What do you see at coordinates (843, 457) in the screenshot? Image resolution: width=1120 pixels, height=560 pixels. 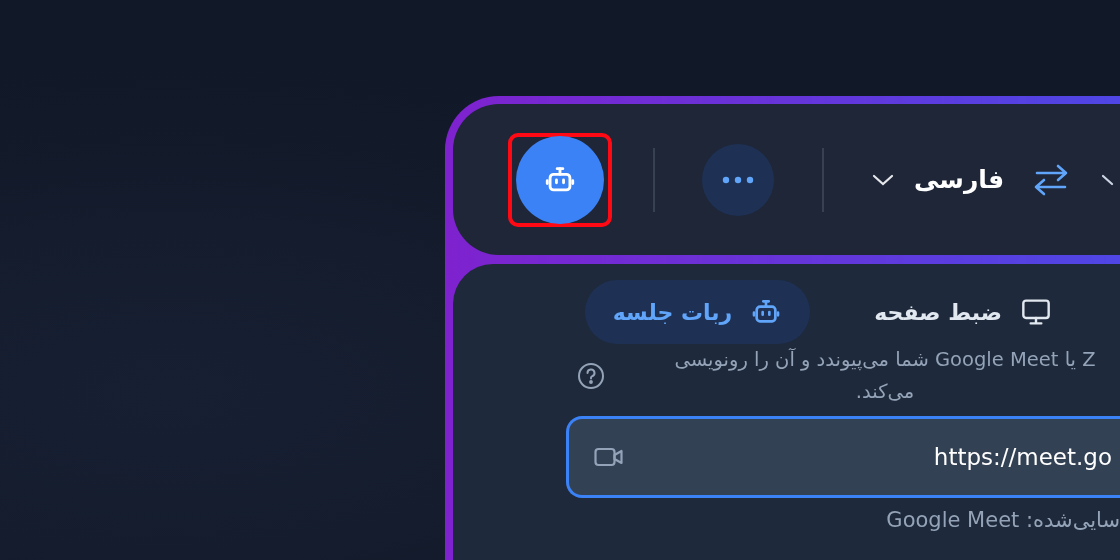 I see `meeting-link-field: https://meet.go` at bounding box center [843, 457].